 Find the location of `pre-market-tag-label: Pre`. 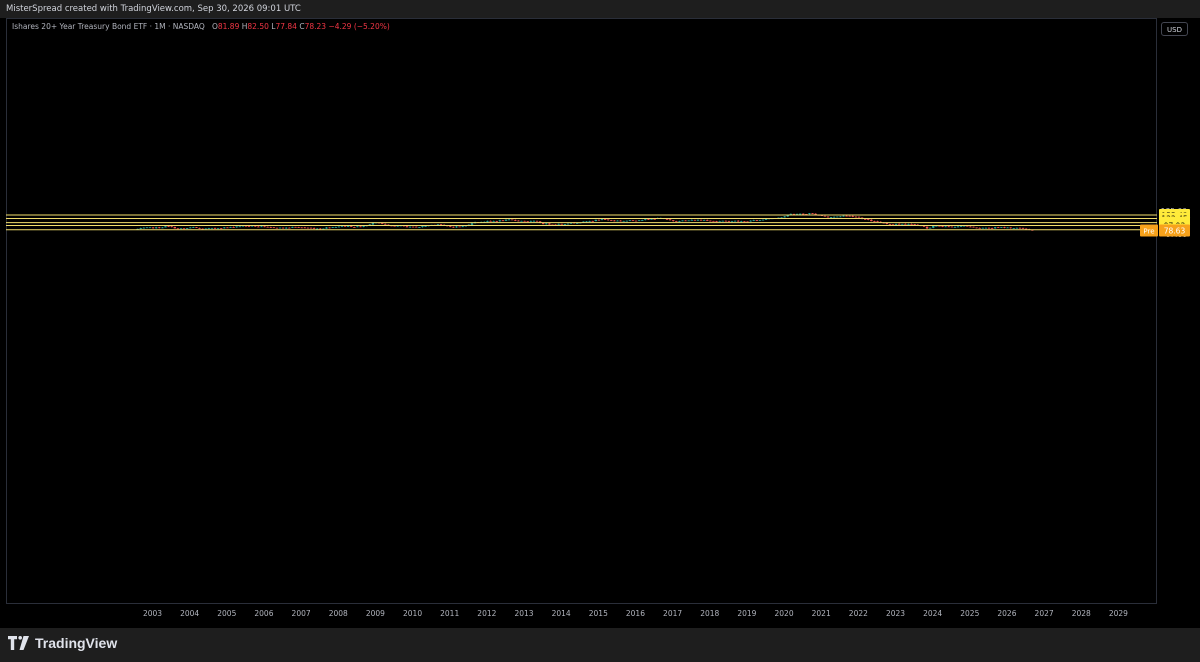

pre-market-tag-label: Pre is located at coordinates (1148, 231).